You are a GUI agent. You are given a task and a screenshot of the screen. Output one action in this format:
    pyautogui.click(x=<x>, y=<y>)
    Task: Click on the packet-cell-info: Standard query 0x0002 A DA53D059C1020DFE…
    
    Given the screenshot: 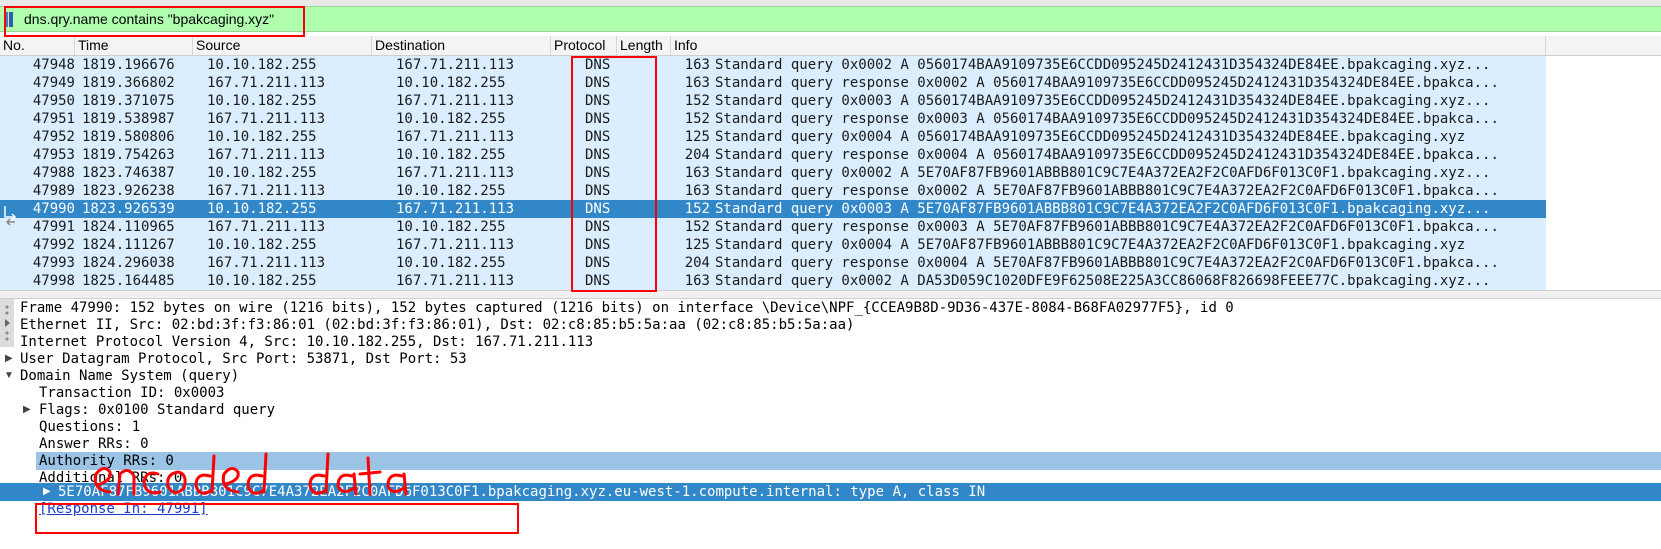 What is the action you would take?
    pyautogui.click(x=1103, y=281)
    